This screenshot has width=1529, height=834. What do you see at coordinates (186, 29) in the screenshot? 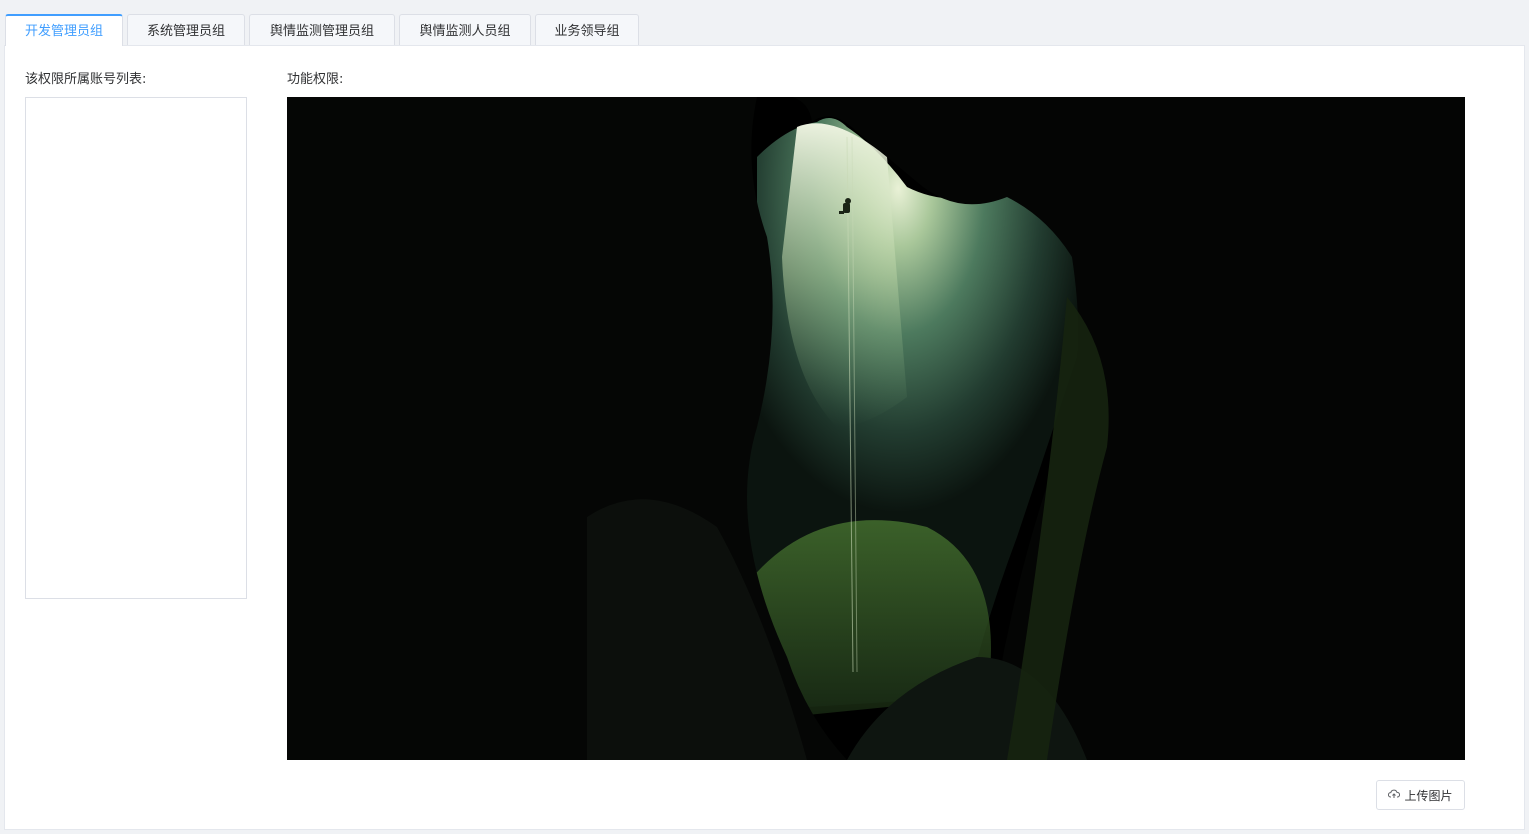
I see `tab-system-admin-group: 系统管理员组` at bounding box center [186, 29].